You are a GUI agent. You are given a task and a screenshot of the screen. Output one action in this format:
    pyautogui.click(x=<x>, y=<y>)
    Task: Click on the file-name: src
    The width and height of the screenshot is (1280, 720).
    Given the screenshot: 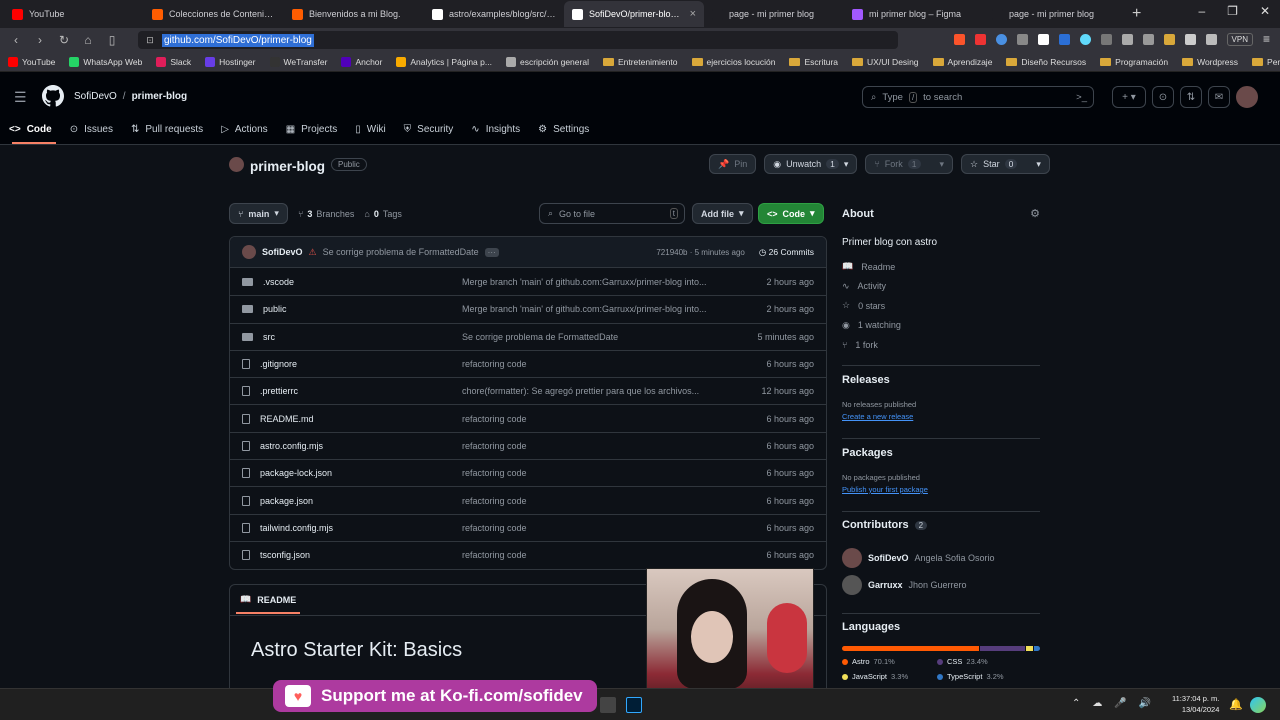 What is the action you would take?
    pyautogui.click(x=269, y=337)
    